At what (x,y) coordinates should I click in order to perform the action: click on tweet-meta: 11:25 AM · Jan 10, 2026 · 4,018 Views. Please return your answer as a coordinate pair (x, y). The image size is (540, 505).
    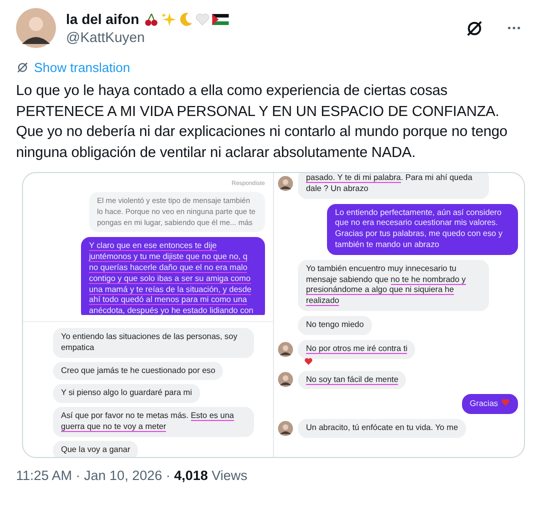
    Looking at the image, I should click on (132, 475).